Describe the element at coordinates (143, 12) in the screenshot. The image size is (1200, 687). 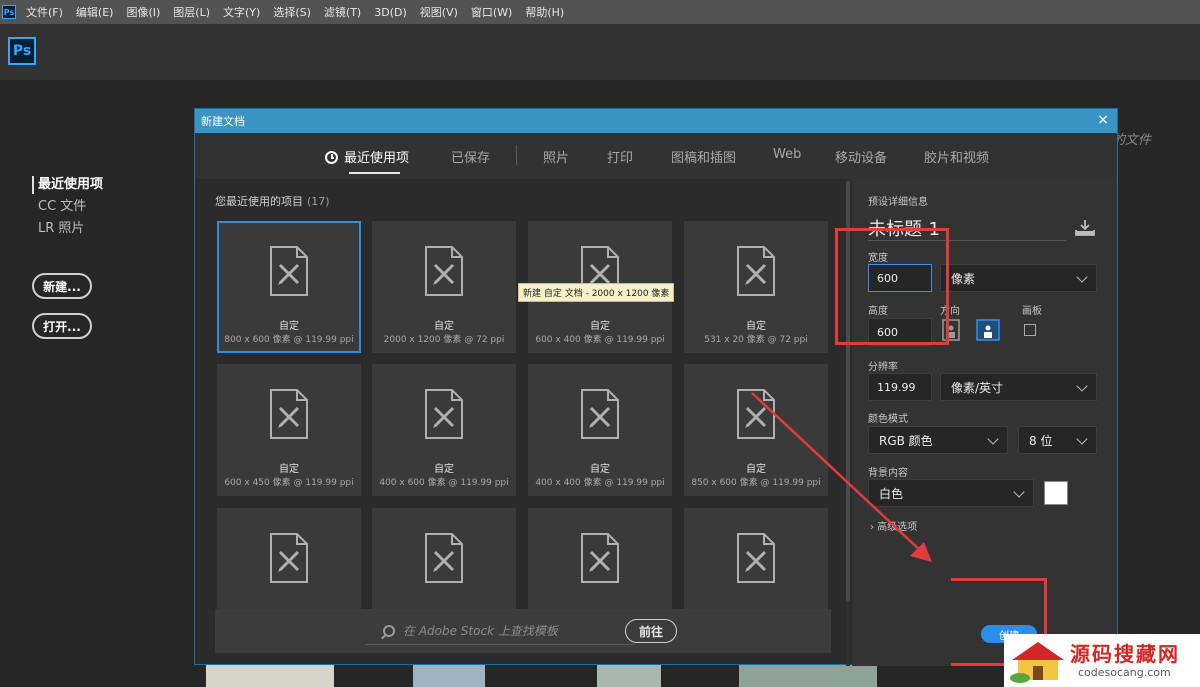
I see `menu-image: 图像(I)` at that location.